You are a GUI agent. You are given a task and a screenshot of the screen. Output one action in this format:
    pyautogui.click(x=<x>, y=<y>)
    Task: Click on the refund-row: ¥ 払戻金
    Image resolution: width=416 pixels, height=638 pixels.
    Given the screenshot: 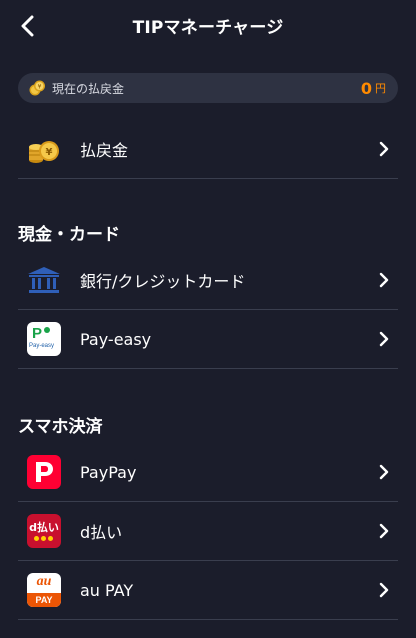 What is the action you would take?
    pyautogui.click(x=208, y=149)
    